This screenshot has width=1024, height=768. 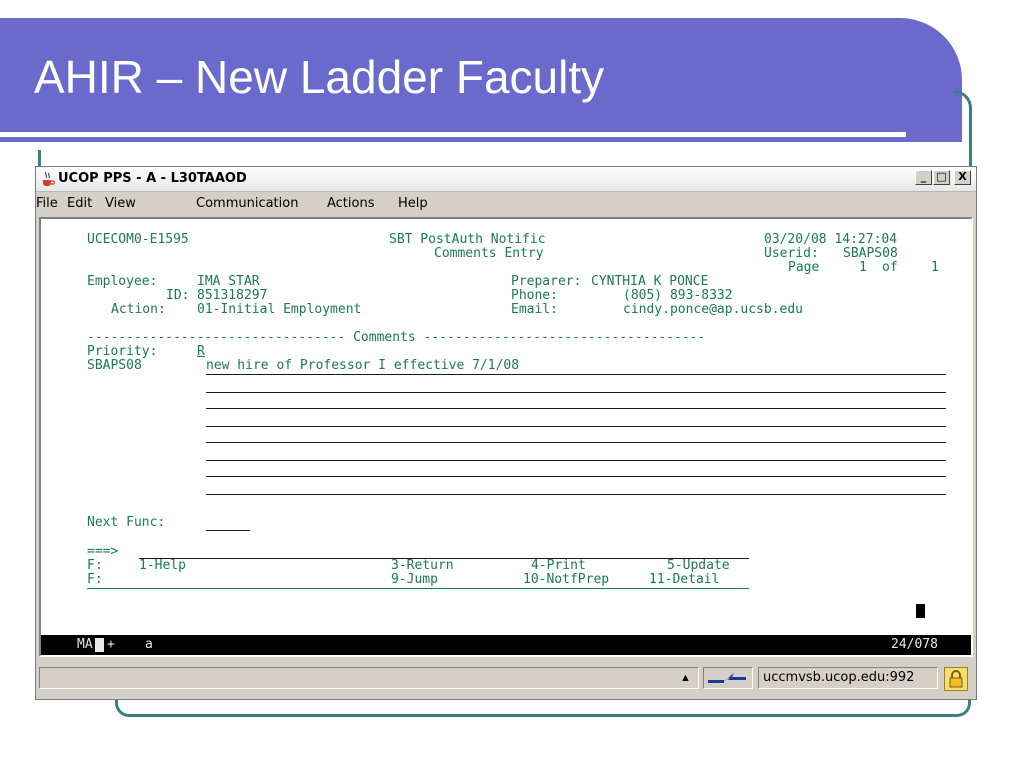 I want to click on window-titlebar: UCOP PPS - A - L30TAAOD _ □ X, so click(x=506, y=179).